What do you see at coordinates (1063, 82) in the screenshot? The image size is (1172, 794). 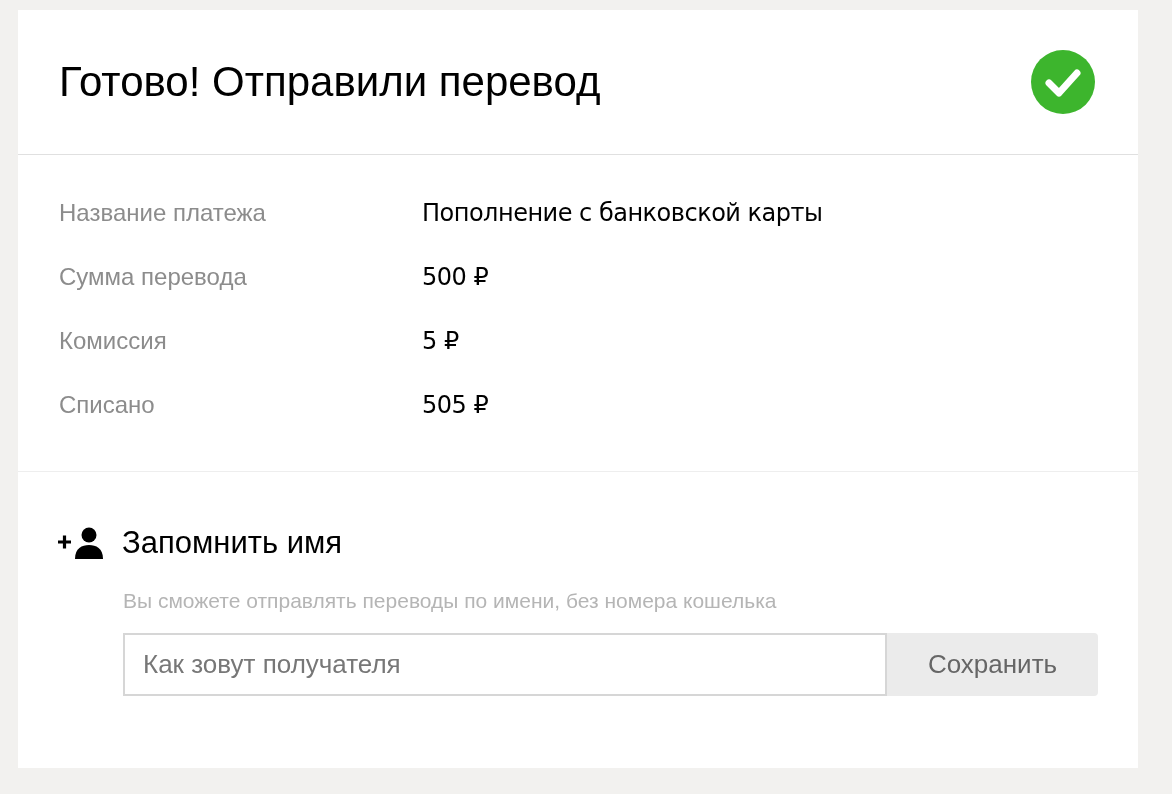 I see `success-check-icon` at bounding box center [1063, 82].